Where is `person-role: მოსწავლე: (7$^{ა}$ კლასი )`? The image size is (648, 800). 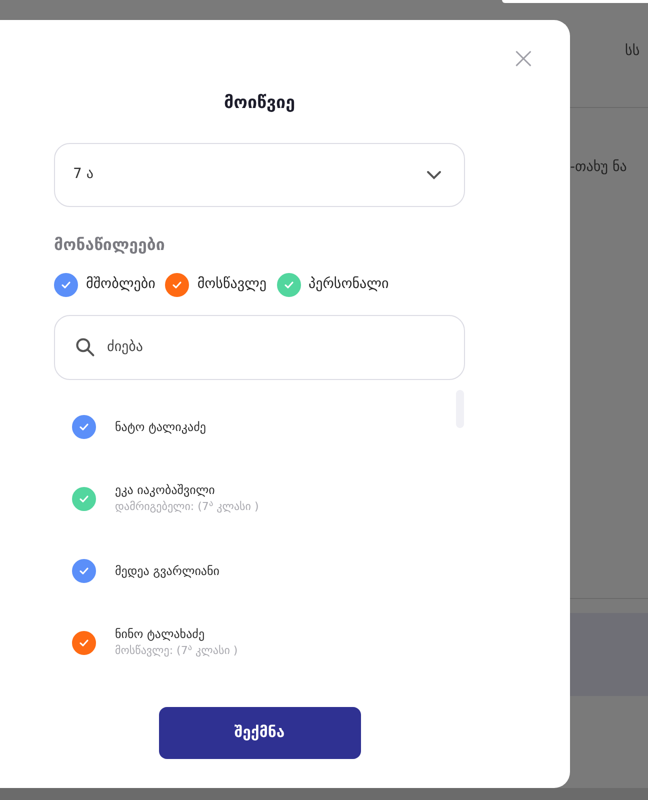 person-role: მოსწავლე: (7$^{ა}$ კლასი ) is located at coordinates (176, 651).